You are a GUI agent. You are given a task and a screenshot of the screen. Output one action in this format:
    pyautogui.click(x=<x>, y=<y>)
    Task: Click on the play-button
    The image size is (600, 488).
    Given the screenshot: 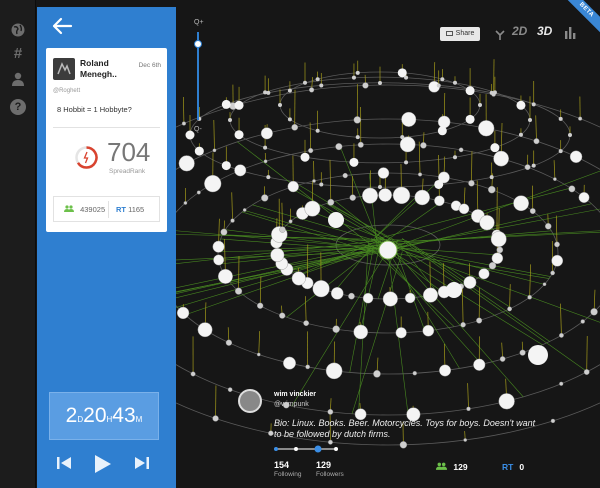 What is the action you would take?
    pyautogui.click(x=102, y=466)
    